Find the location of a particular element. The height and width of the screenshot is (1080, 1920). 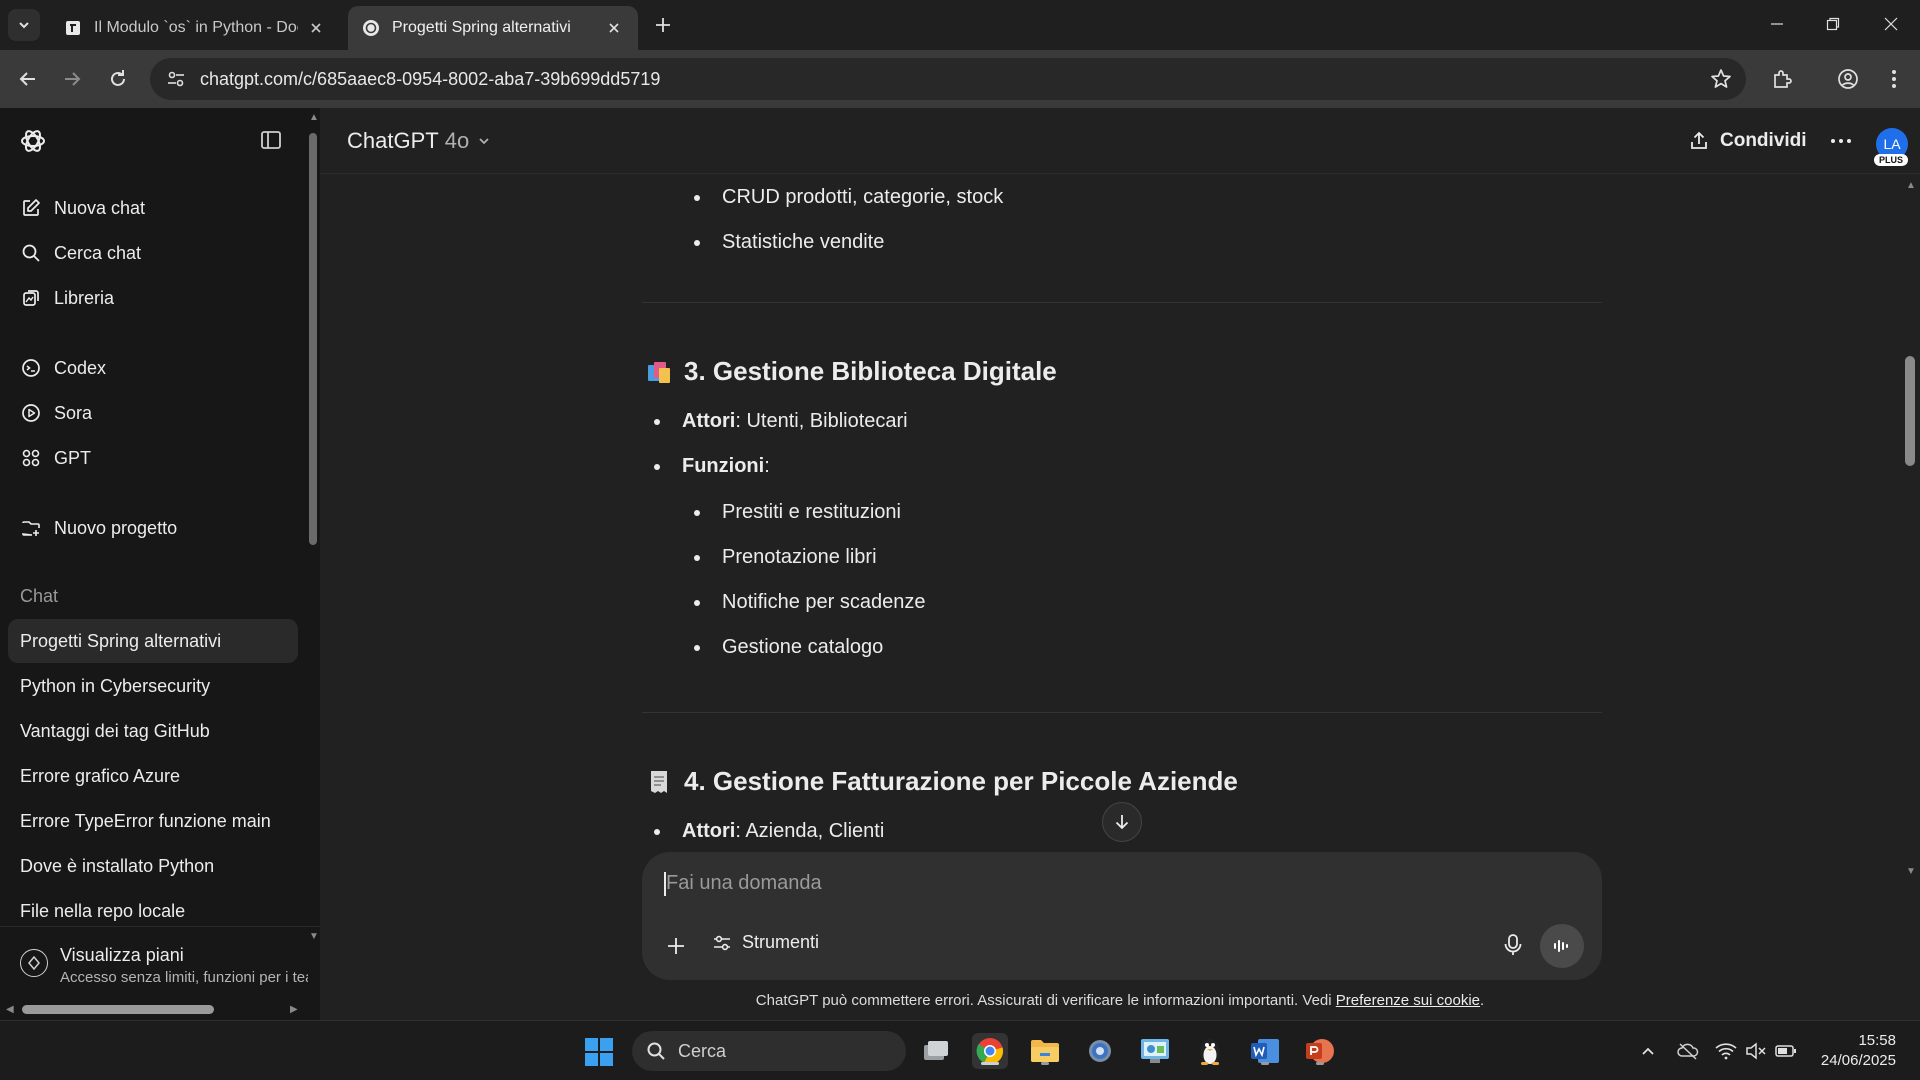

document-favicon-icon is located at coordinates (73, 28).